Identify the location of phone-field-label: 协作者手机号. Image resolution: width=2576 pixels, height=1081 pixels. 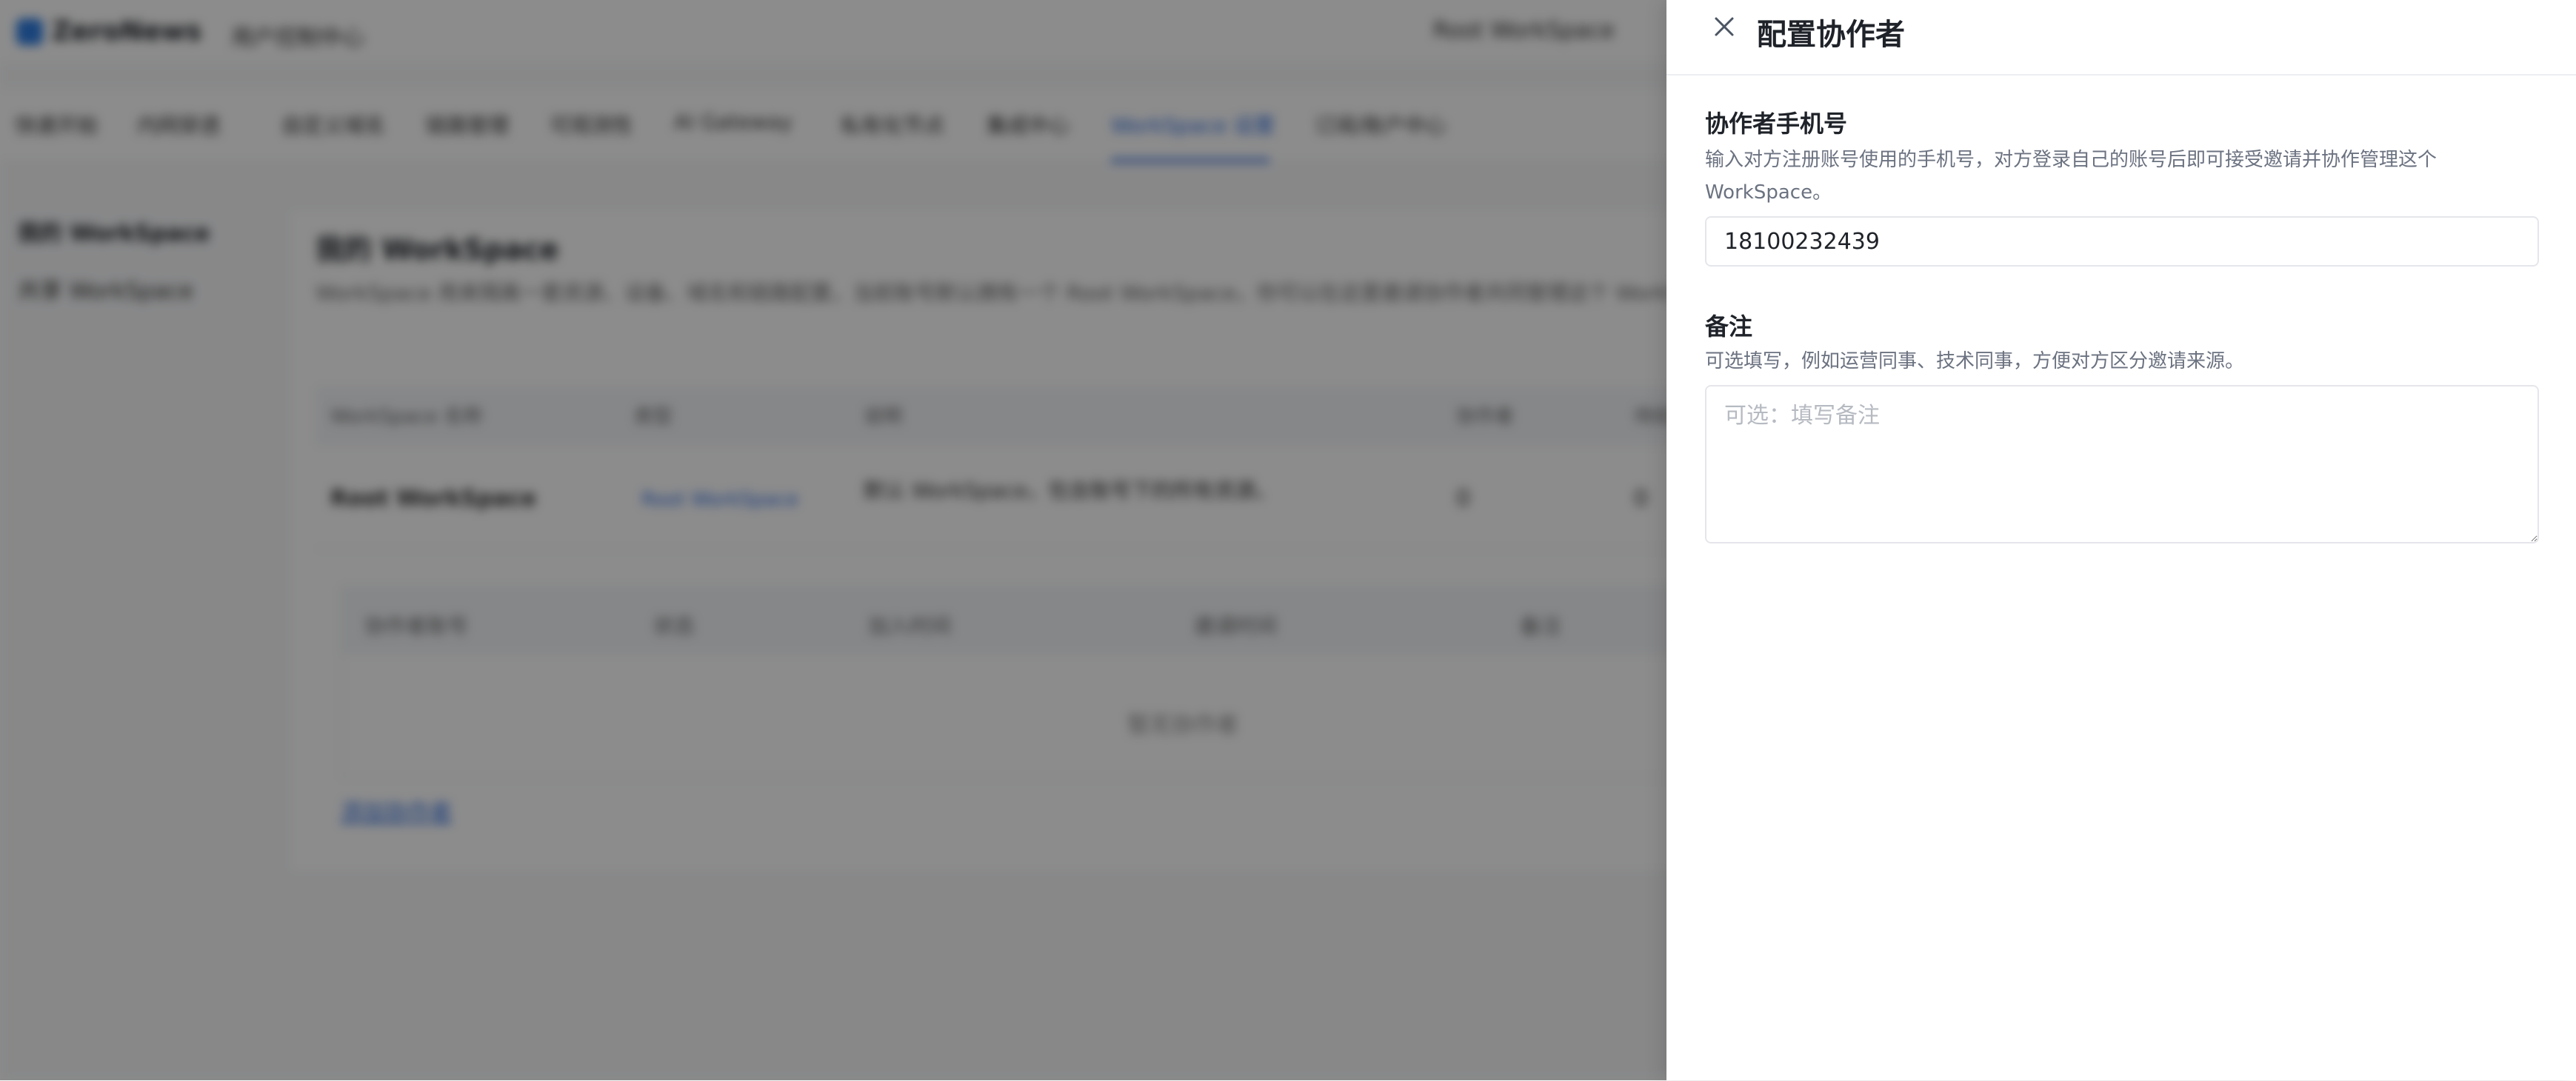
(1776, 124).